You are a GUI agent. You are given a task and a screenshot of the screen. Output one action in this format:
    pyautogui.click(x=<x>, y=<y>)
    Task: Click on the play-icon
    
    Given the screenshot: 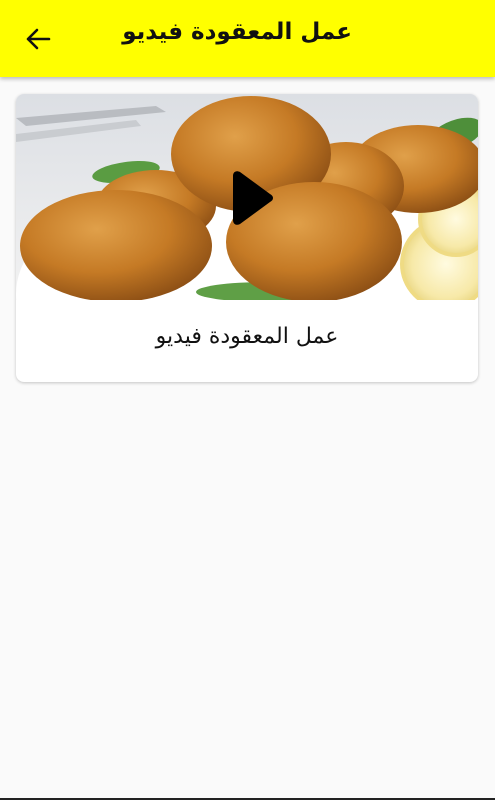 What is the action you would take?
    pyautogui.click(x=250, y=198)
    